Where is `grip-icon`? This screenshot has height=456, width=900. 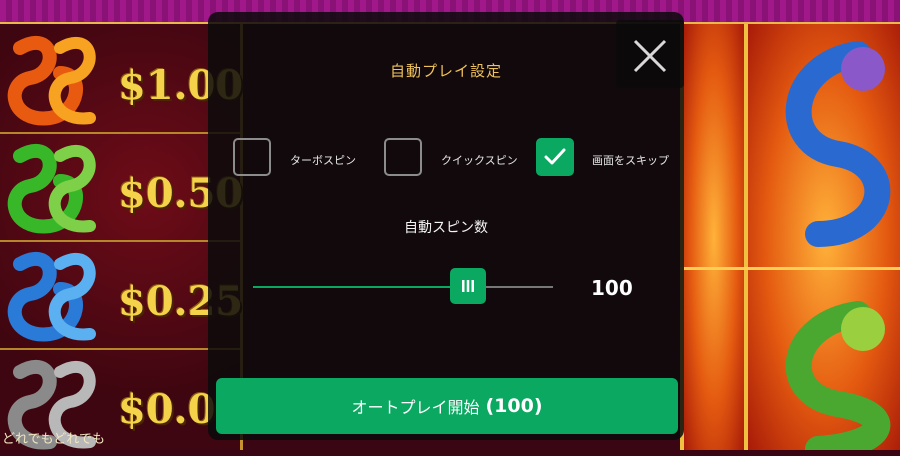
grip-icon is located at coordinates (468, 286).